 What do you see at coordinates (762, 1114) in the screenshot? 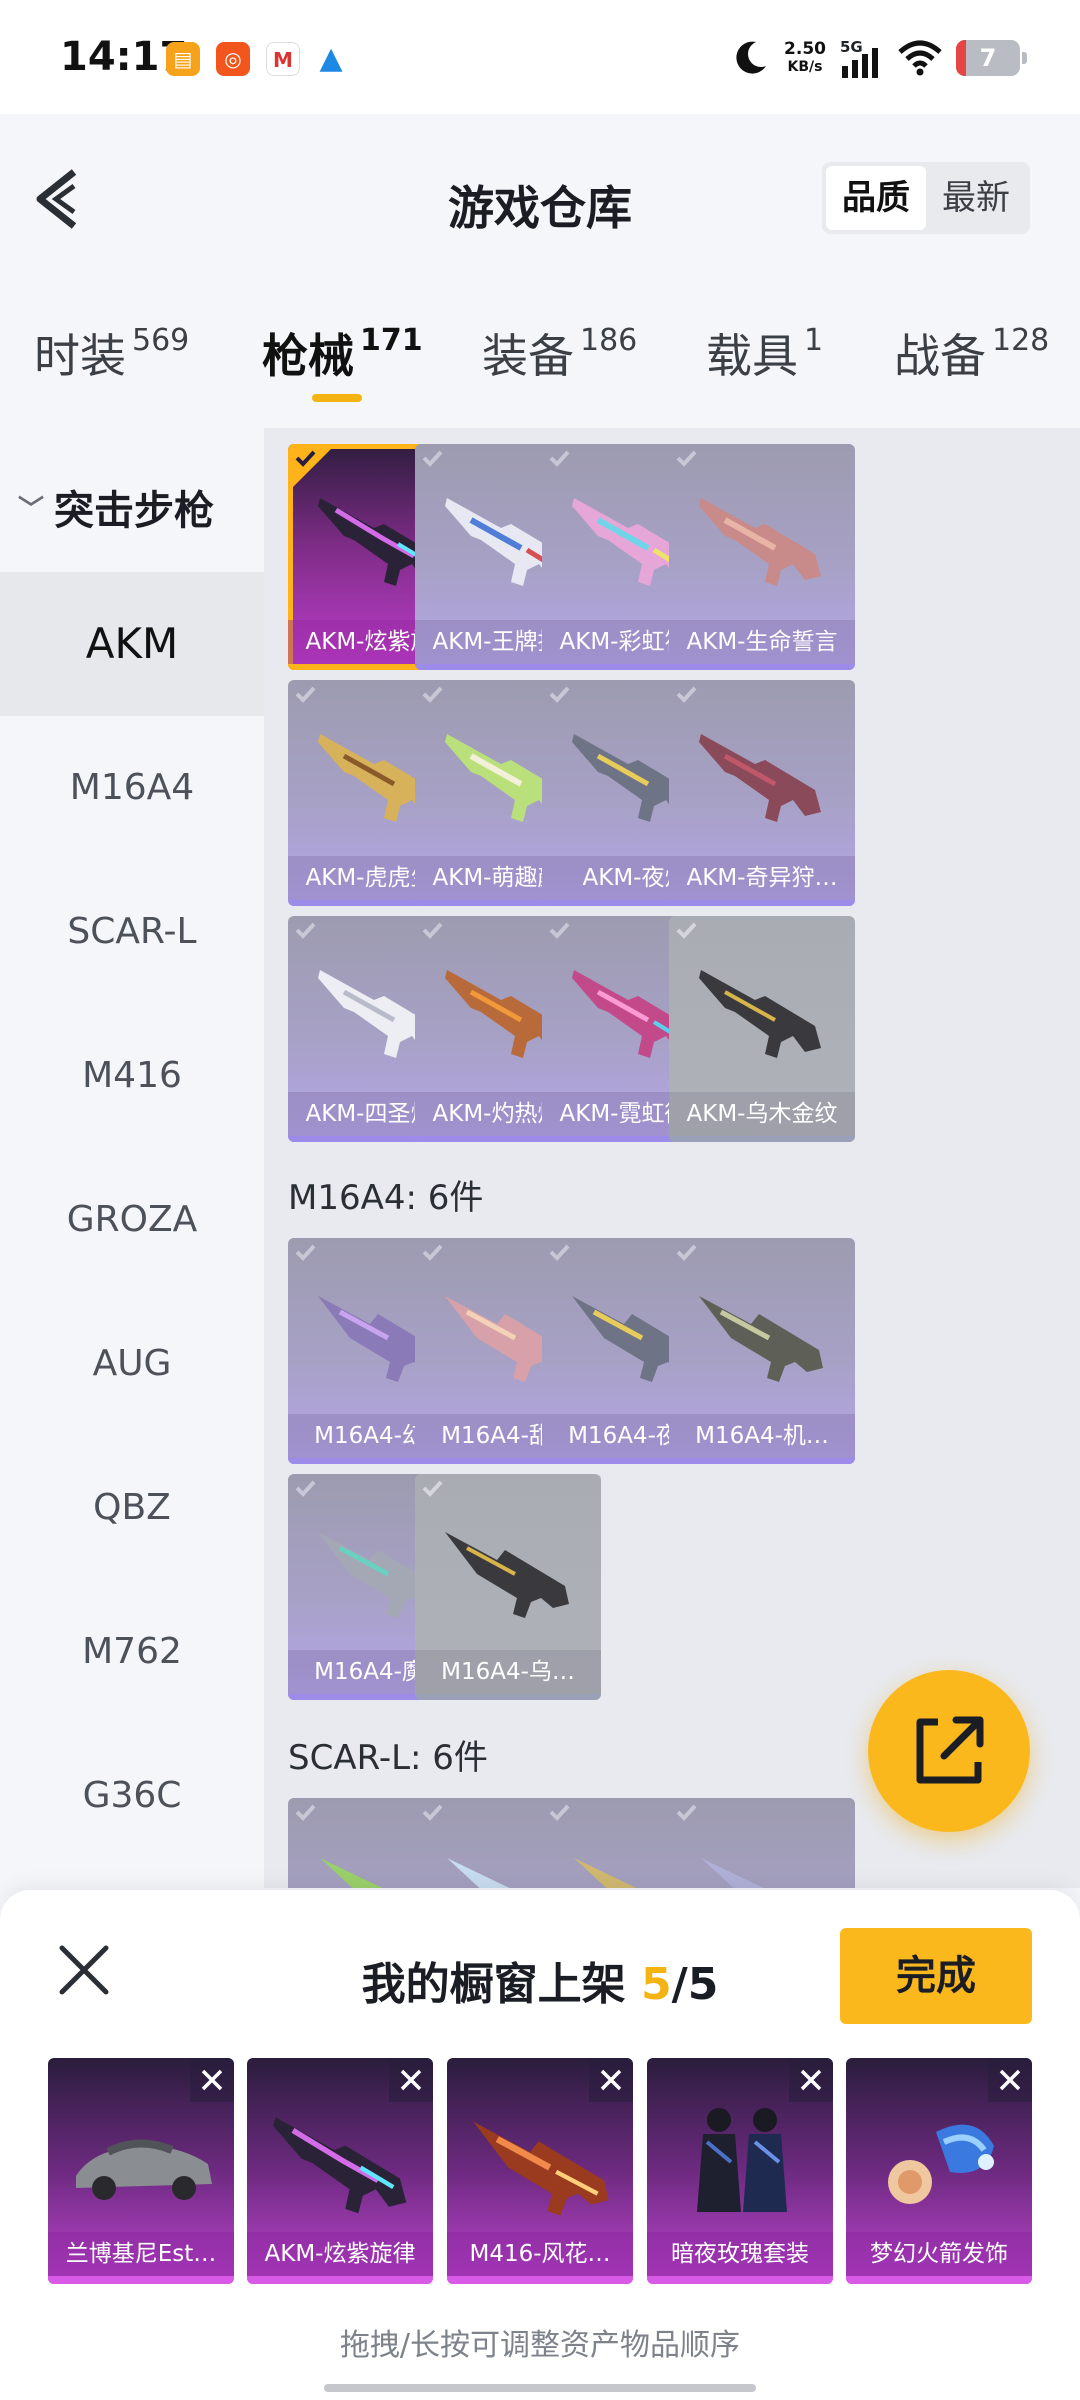
I see `skin-name: AKM-乌木金纹` at bounding box center [762, 1114].